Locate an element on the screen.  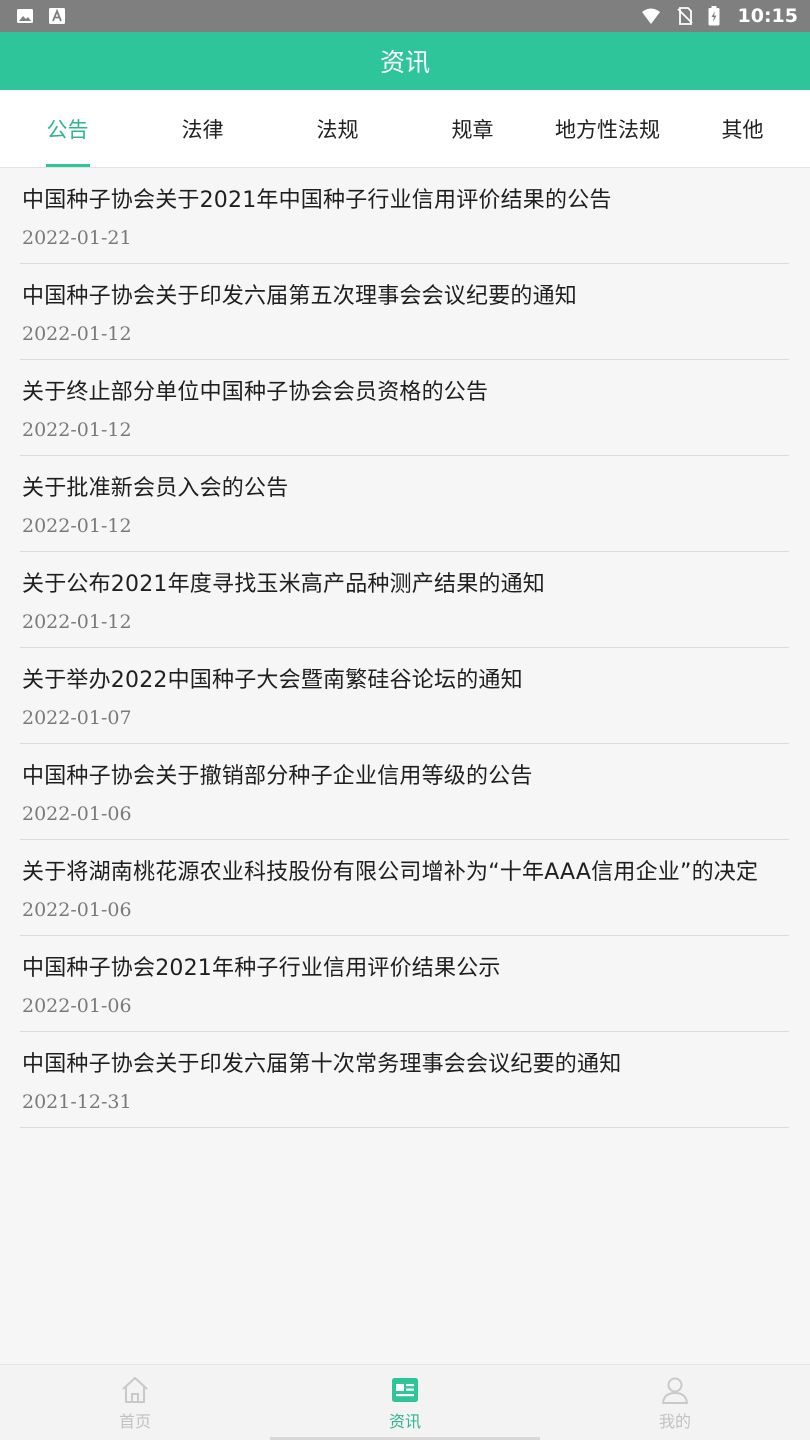
tab-local-regulations: 地方性法规 is located at coordinates (607, 128).